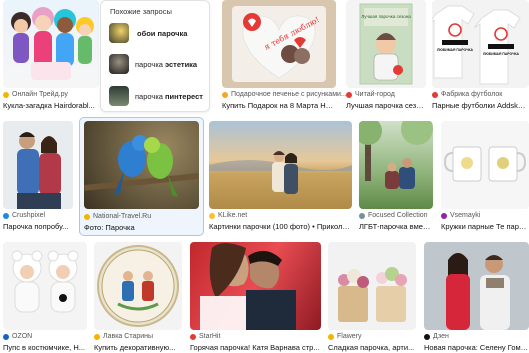  What do you see at coordinates (396, 155) in the screenshot?
I see `park-couple-photo` at bounding box center [396, 155].